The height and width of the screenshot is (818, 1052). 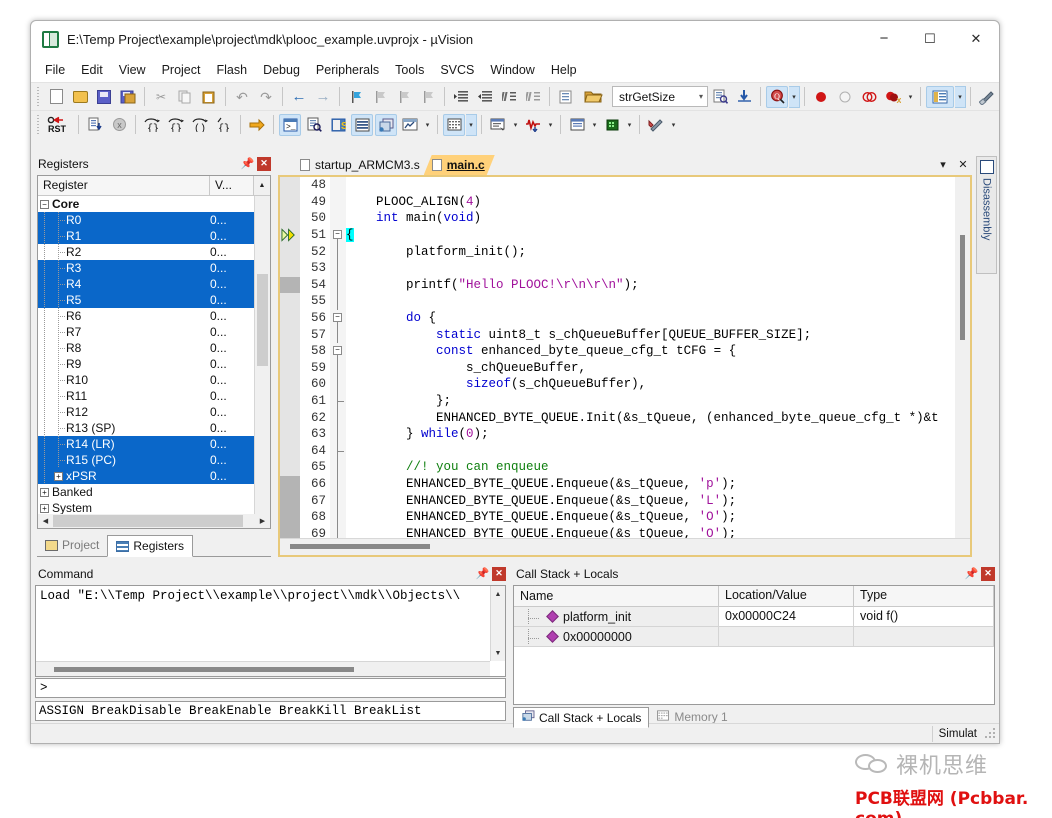 I want to click on callstack-row: 0x00000000, so click(x=754, y=637).